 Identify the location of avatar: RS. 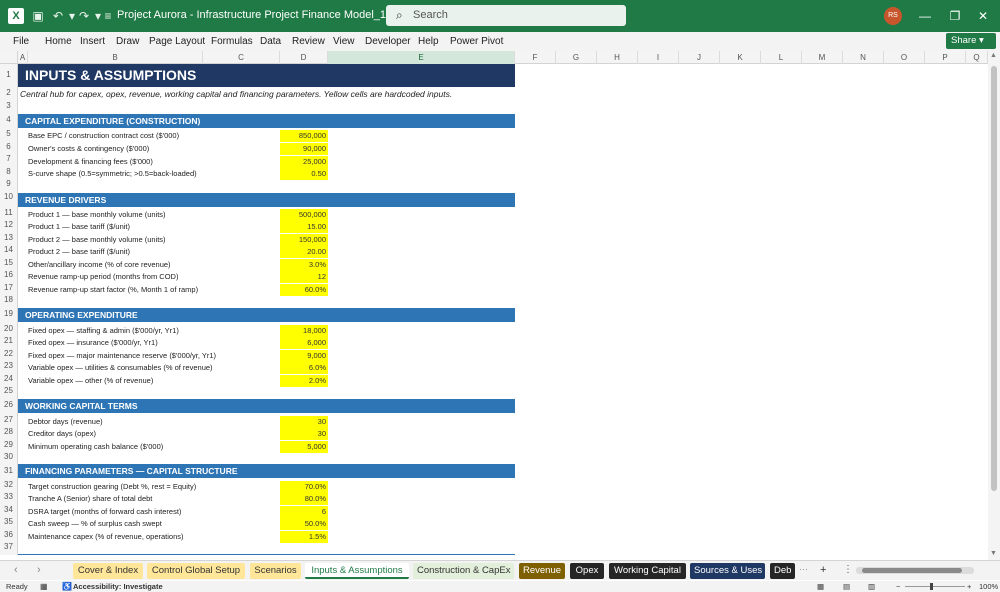
(893, 16).